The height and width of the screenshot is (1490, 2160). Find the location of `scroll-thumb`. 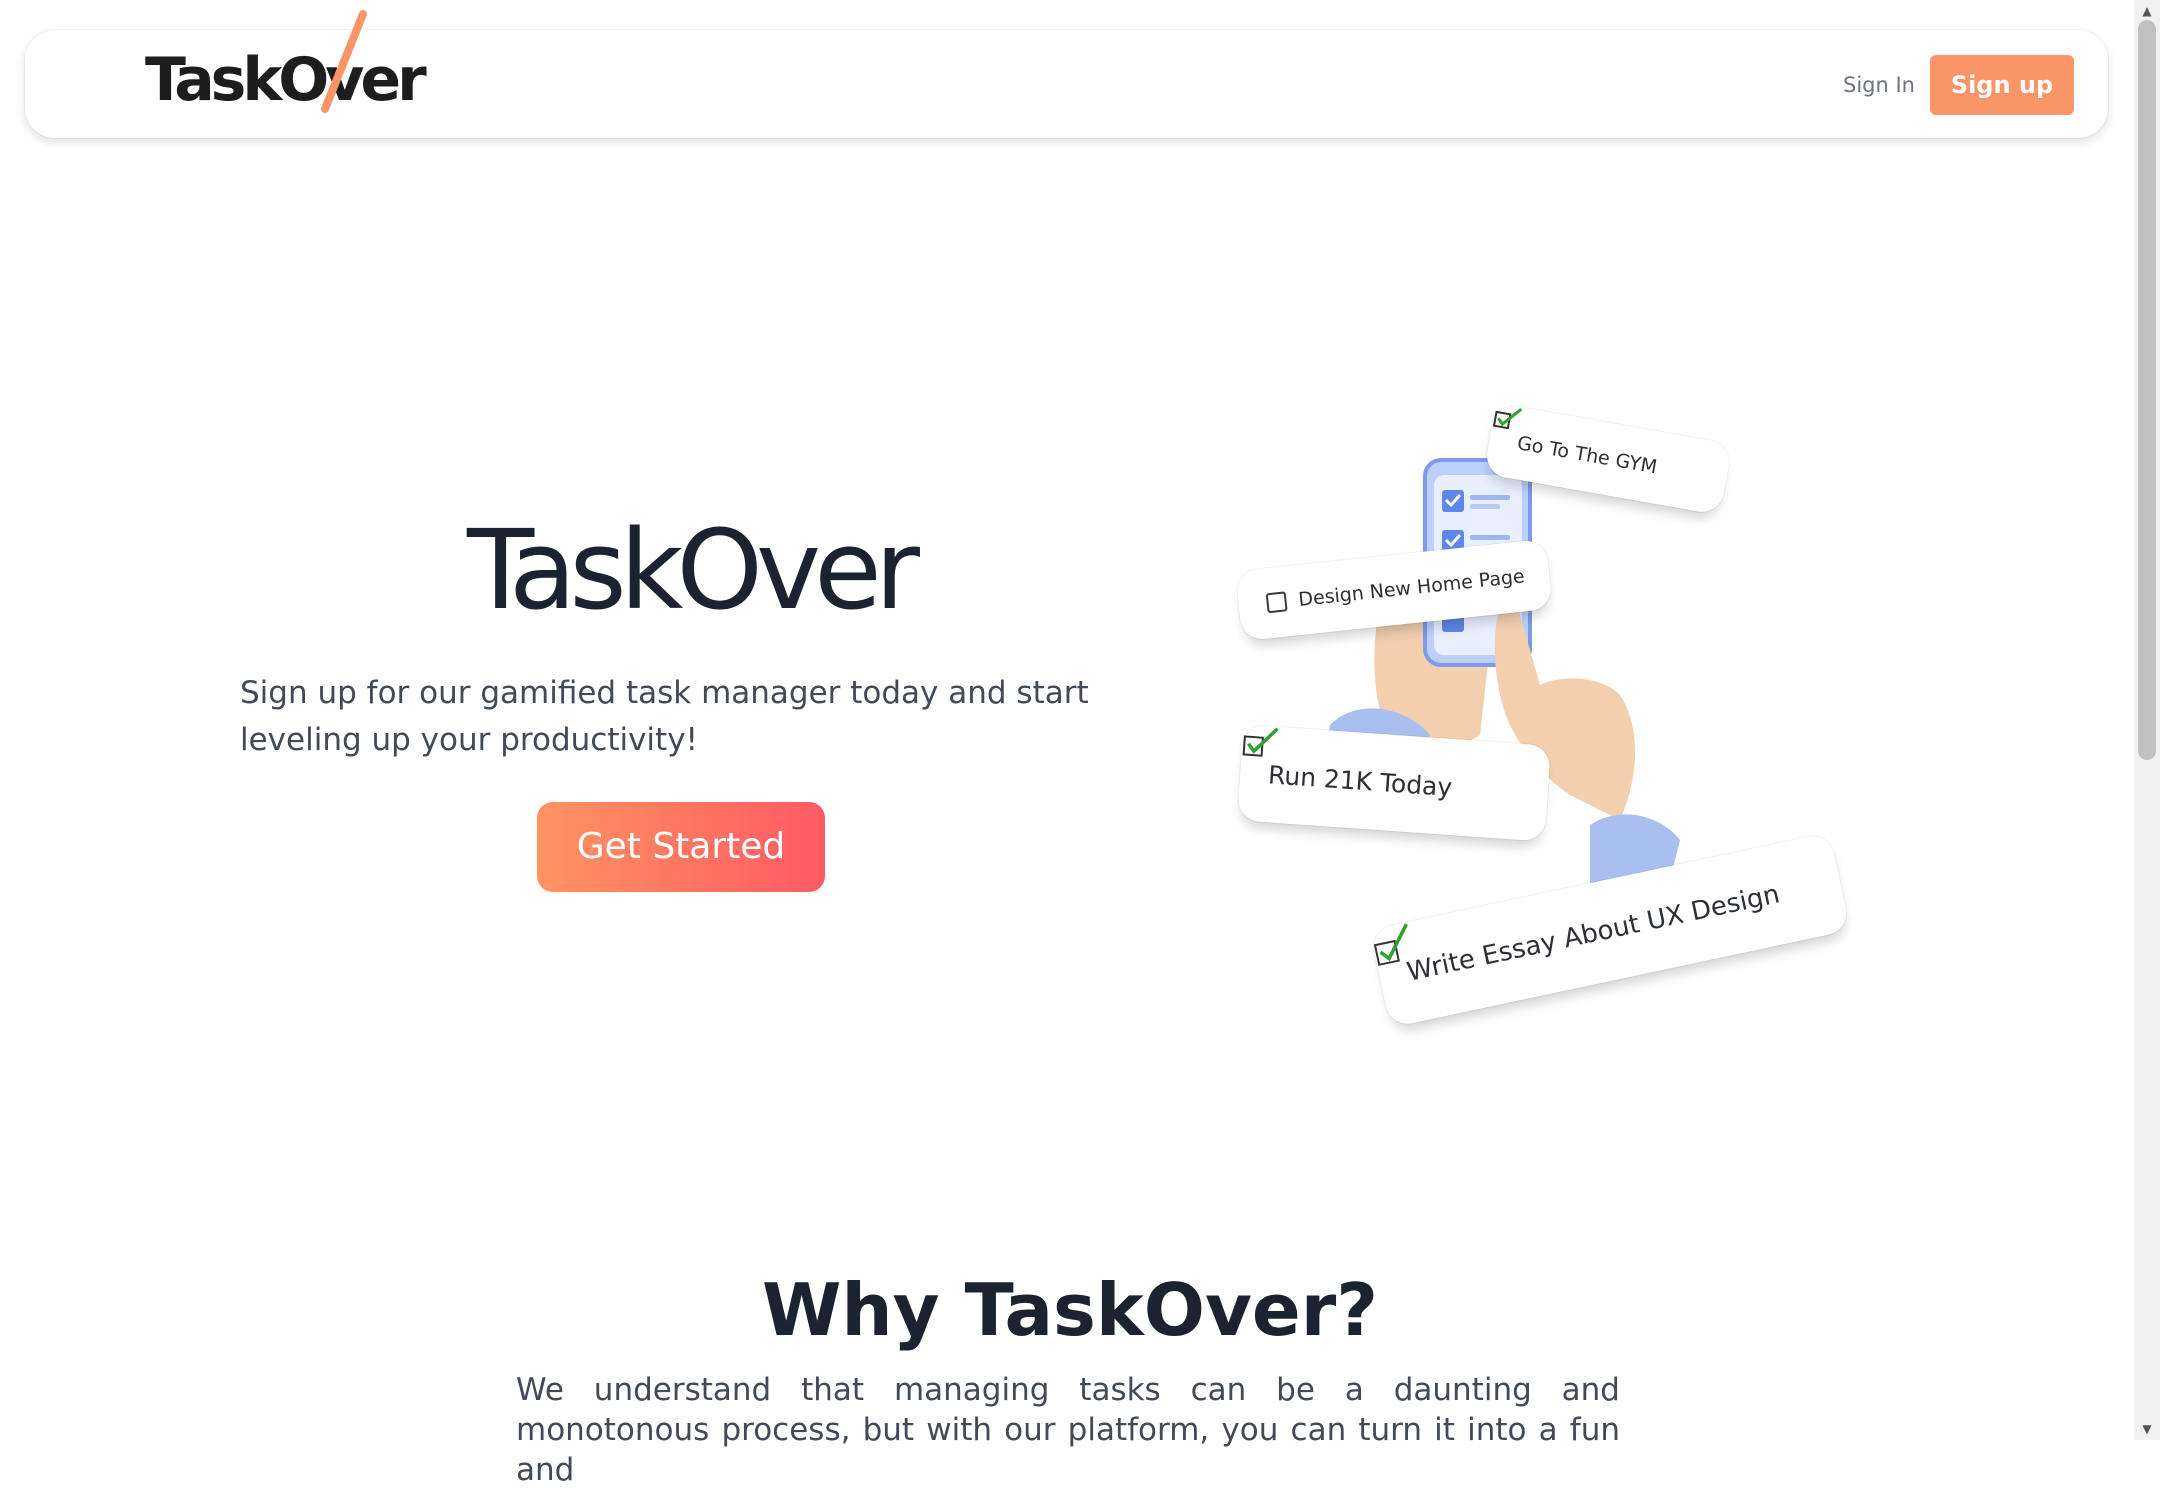

scroll-thumb is located at coordinates (2147, 390).